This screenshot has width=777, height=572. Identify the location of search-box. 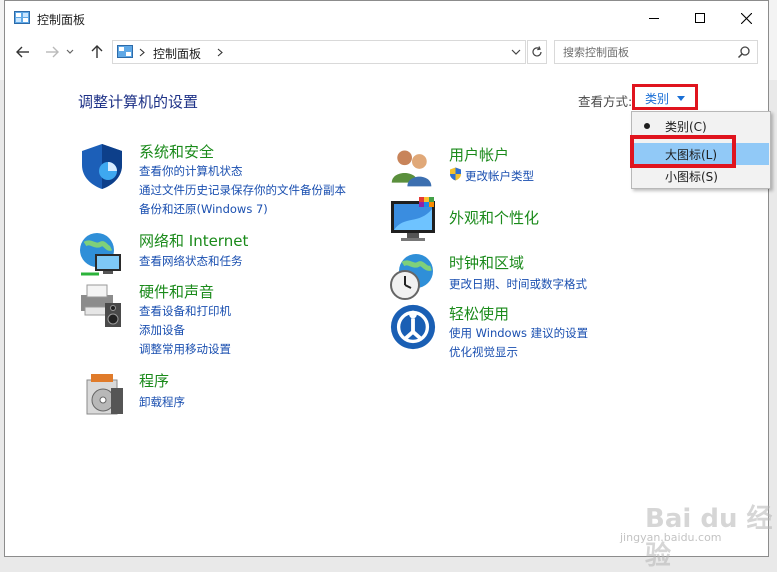
(656, 52).